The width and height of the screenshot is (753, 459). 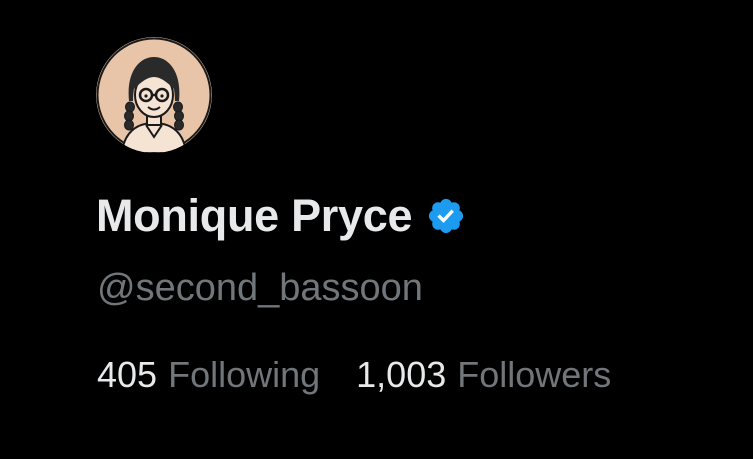 I want to click on name-row: Monique Pryce, so click(x=281, y=216).